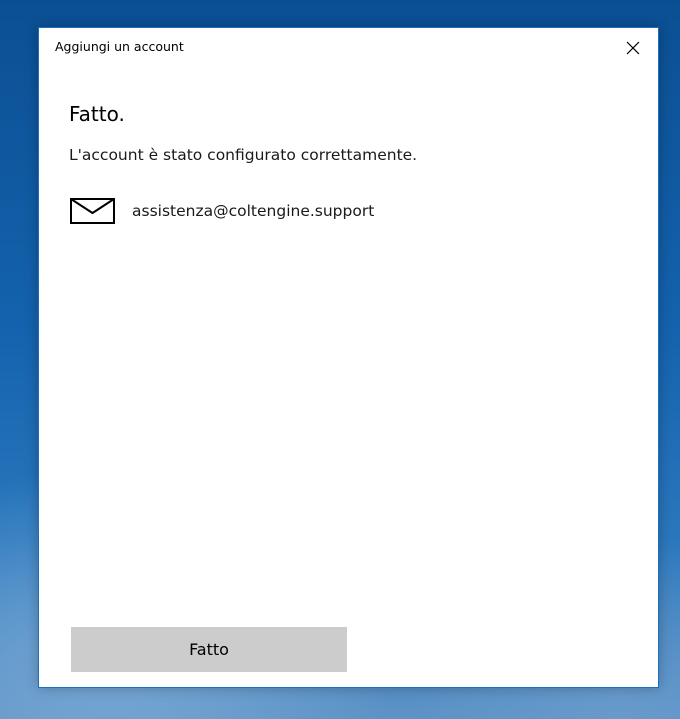  What do you see at coordinates (209, 649) in the screenshot?
I see `done-button: Fatto` at bounding box center [209, 649].